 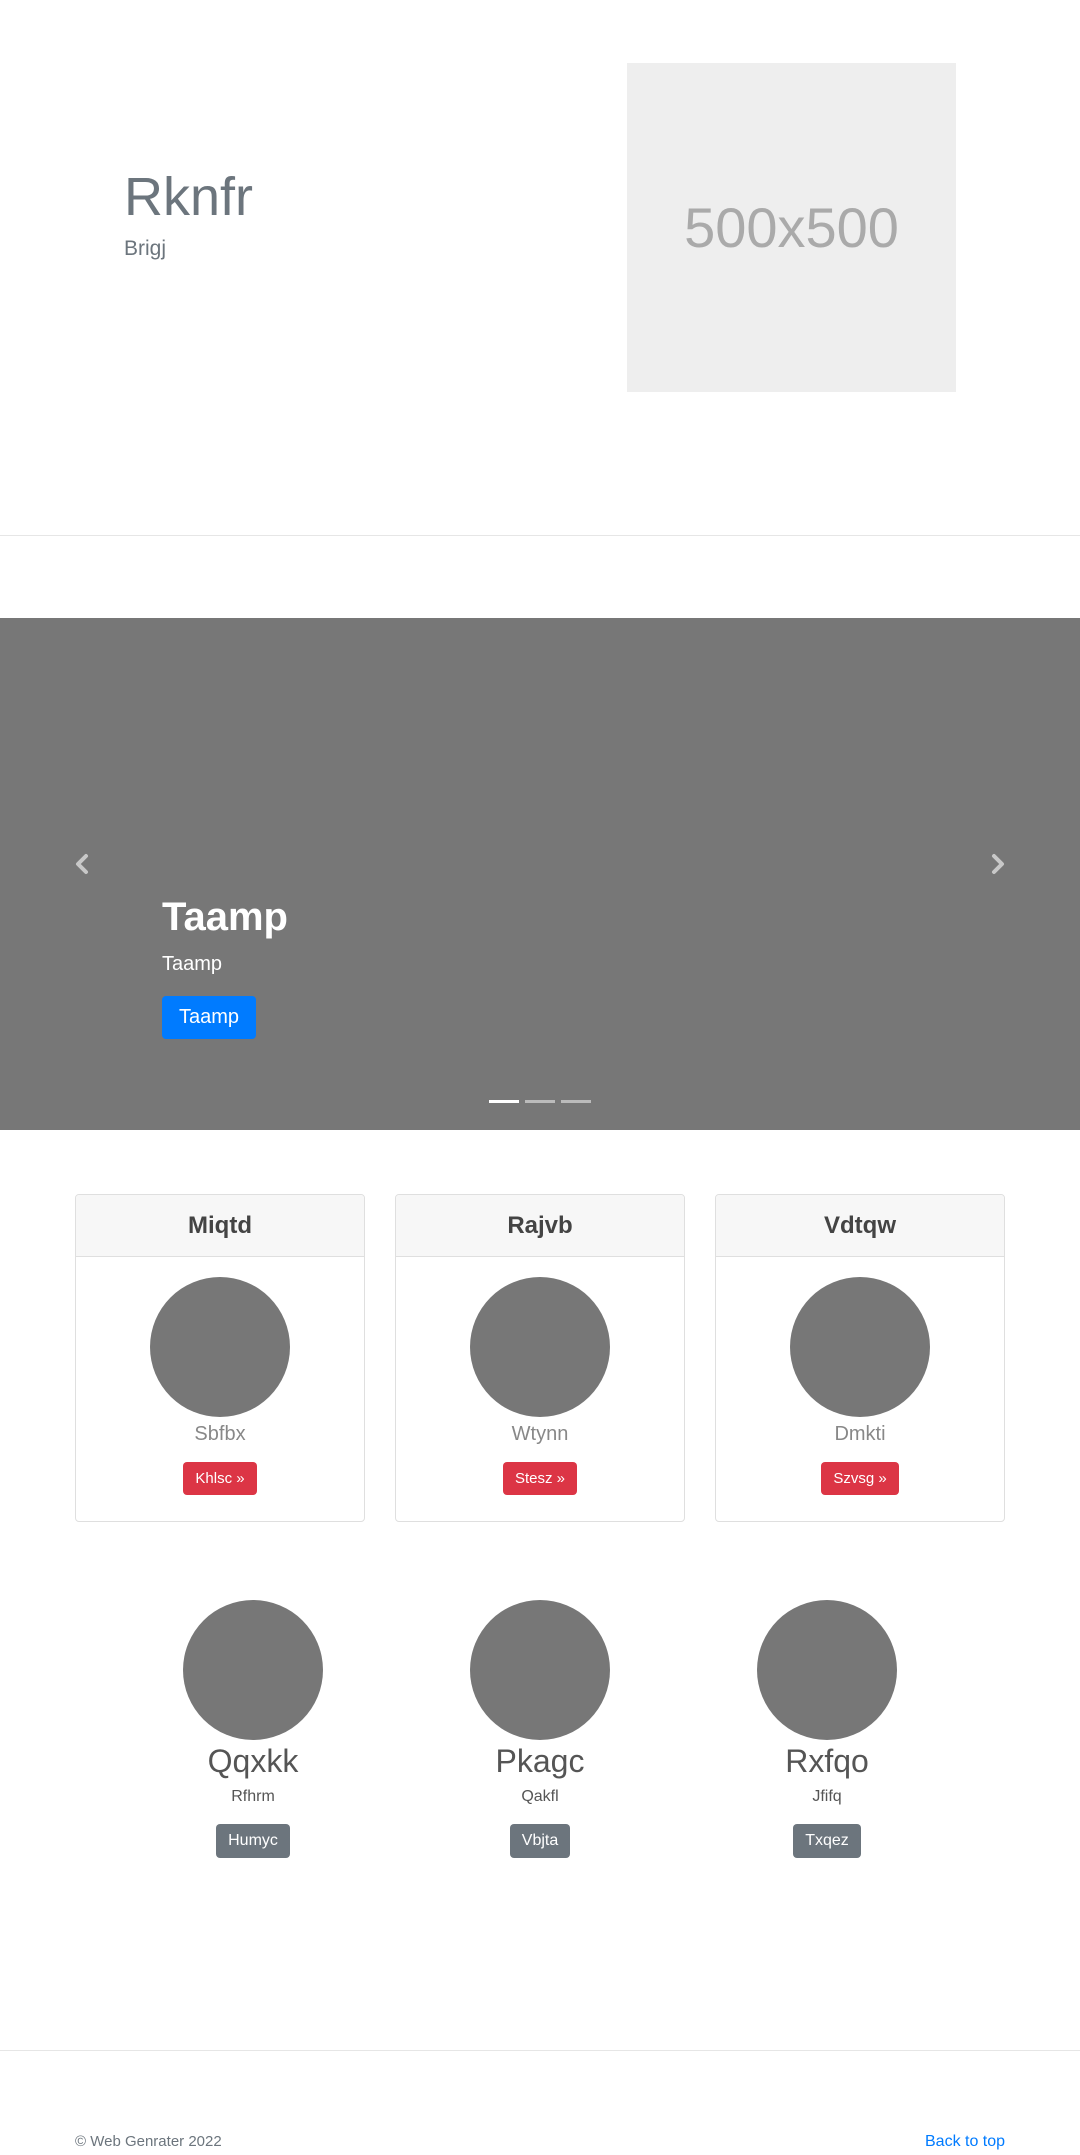 What do you see at coordinates (192, 964) in the screenshot?
I see `carousel-caption-text: Taamp` at bounding box center [192, 964].